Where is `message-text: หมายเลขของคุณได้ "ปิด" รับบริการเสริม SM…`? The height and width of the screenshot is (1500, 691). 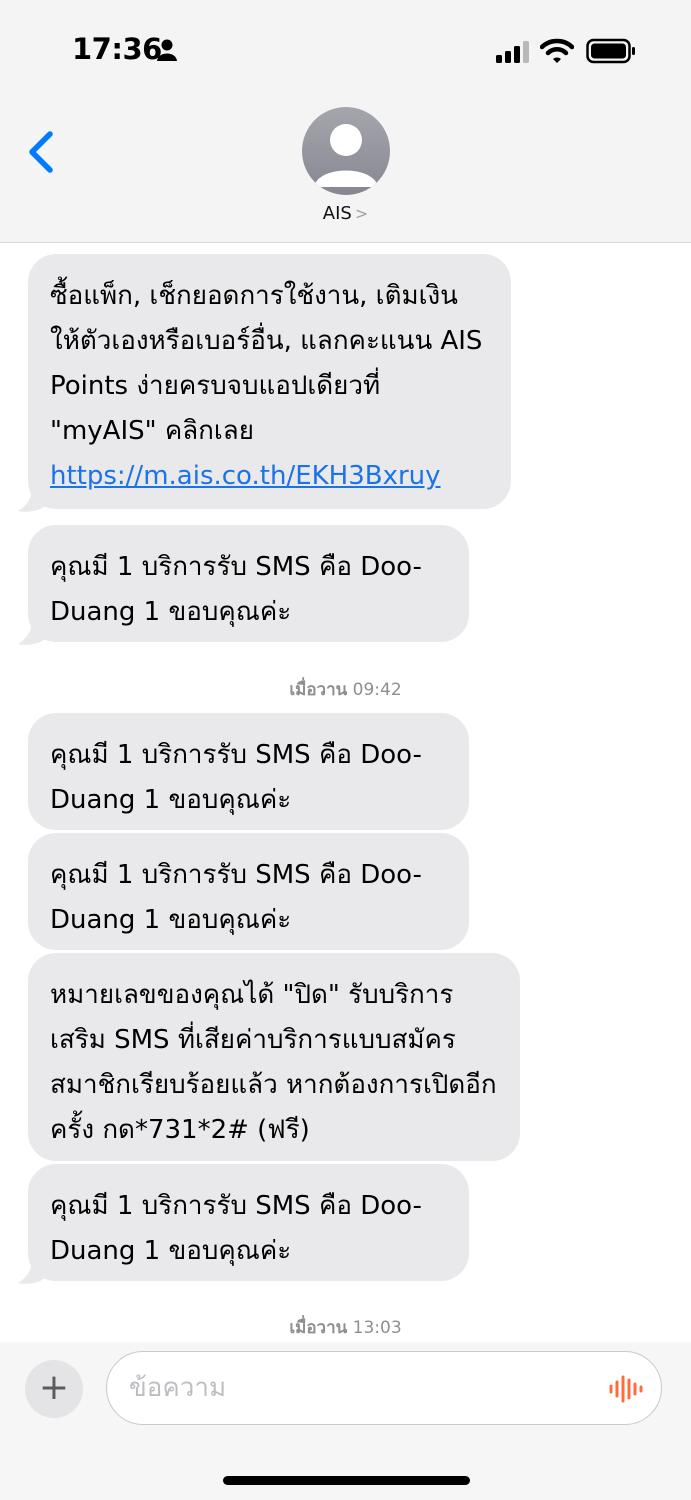
message-text: หมายเลขของคุณได้ "ปิด" รับบริการเสริม SM… is located at coordinates (273, 1062).